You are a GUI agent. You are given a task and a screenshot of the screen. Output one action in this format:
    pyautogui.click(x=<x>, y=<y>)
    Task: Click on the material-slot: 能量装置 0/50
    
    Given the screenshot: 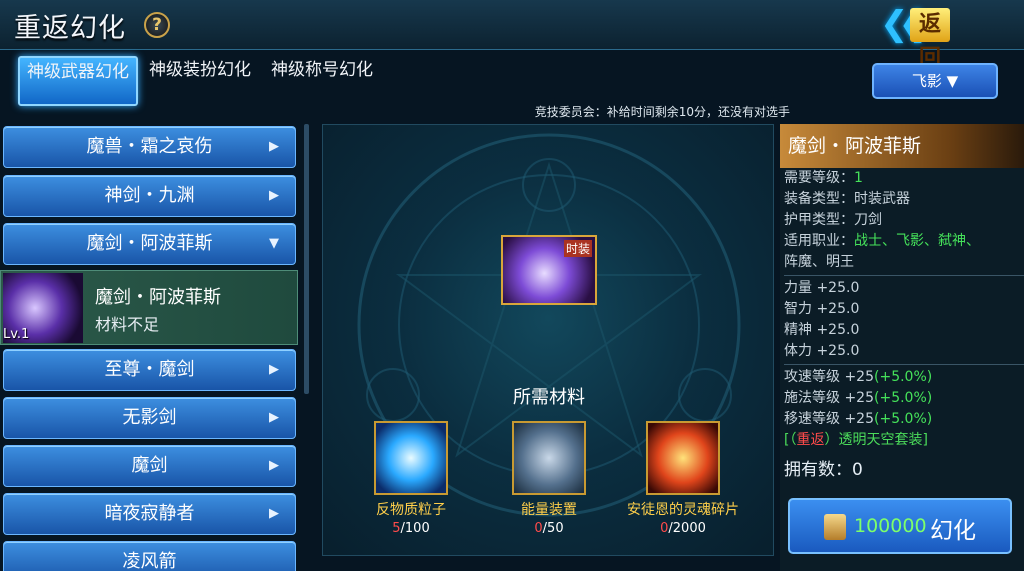 What is the action you would take?
    pyautogui.click(x=549, y=478)
    